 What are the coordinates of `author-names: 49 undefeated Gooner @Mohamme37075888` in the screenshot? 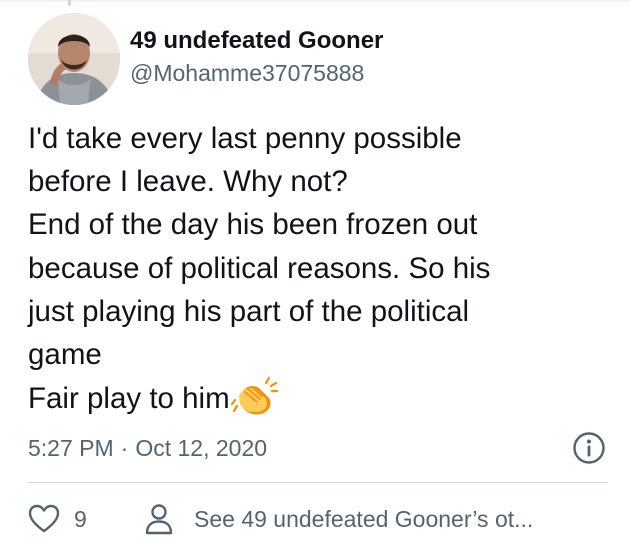 It's located at (256, 57).